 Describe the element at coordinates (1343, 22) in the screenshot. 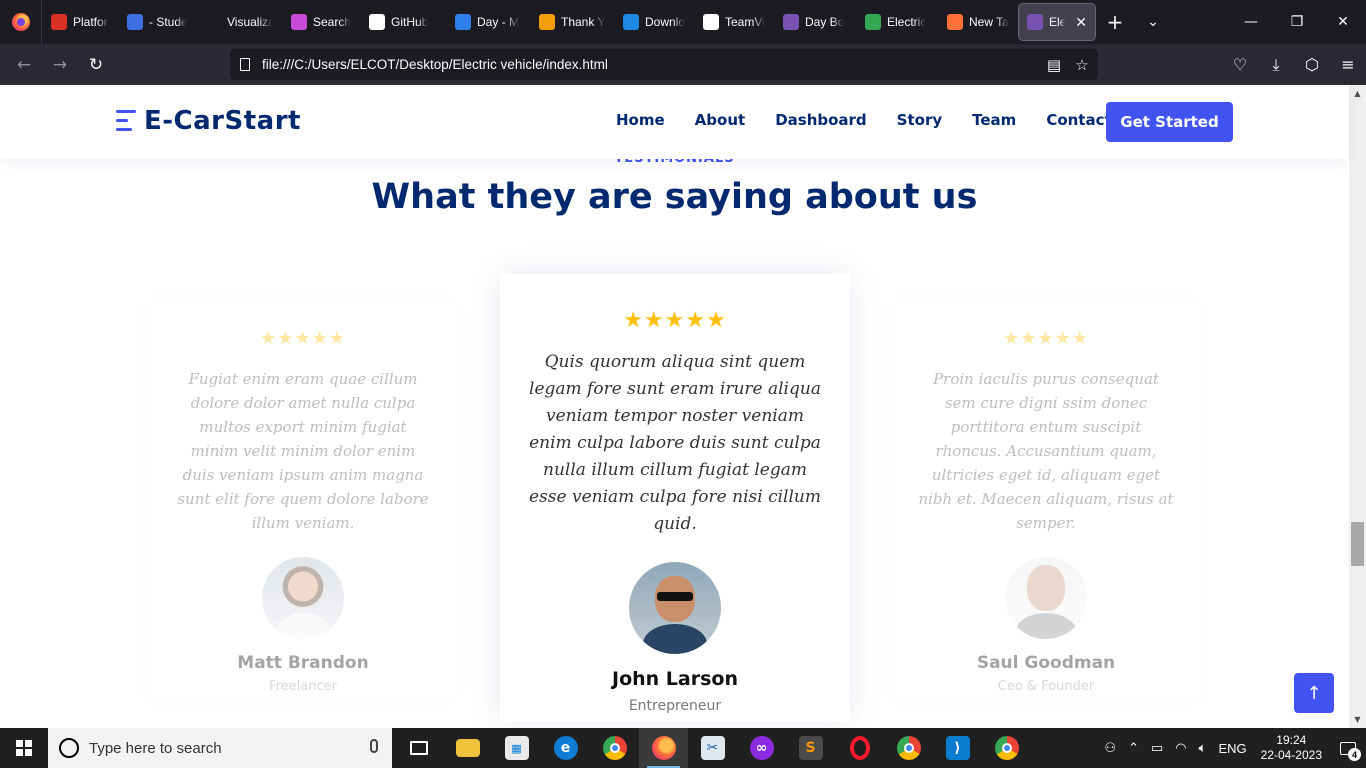

I see `close-window-icon: ✕` at that location.